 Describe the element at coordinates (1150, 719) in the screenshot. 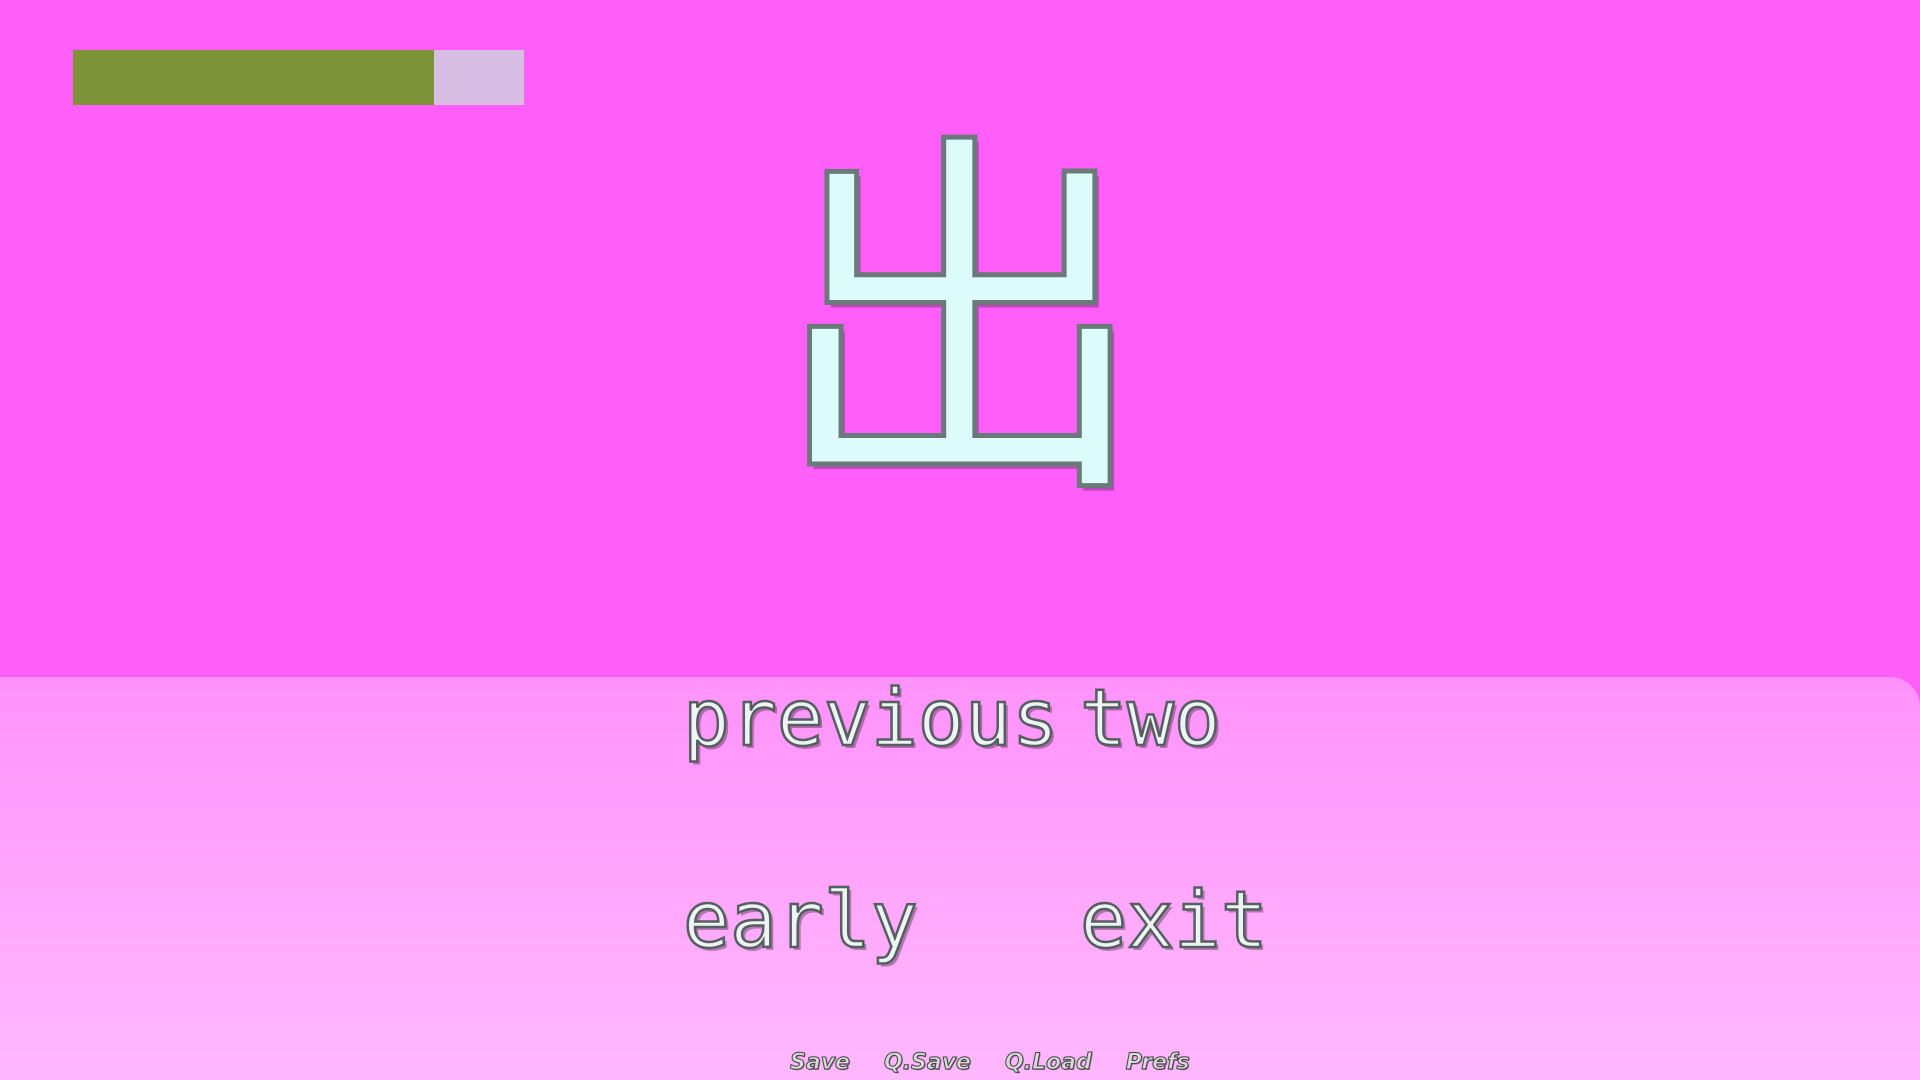

I see `choice-two-button: two` at that location.